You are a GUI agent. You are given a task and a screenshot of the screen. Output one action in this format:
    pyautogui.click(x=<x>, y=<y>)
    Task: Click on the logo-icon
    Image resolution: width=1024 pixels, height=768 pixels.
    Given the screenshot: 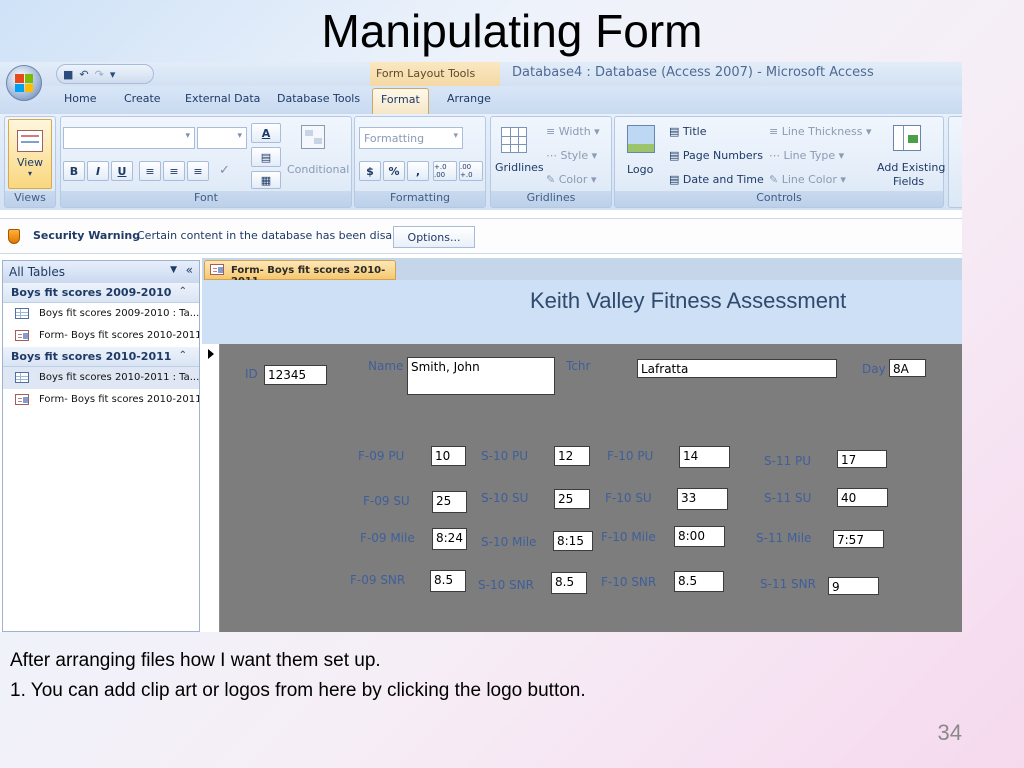 What is the action you would take?
    pyautogui.click(x=641, y=139)
    